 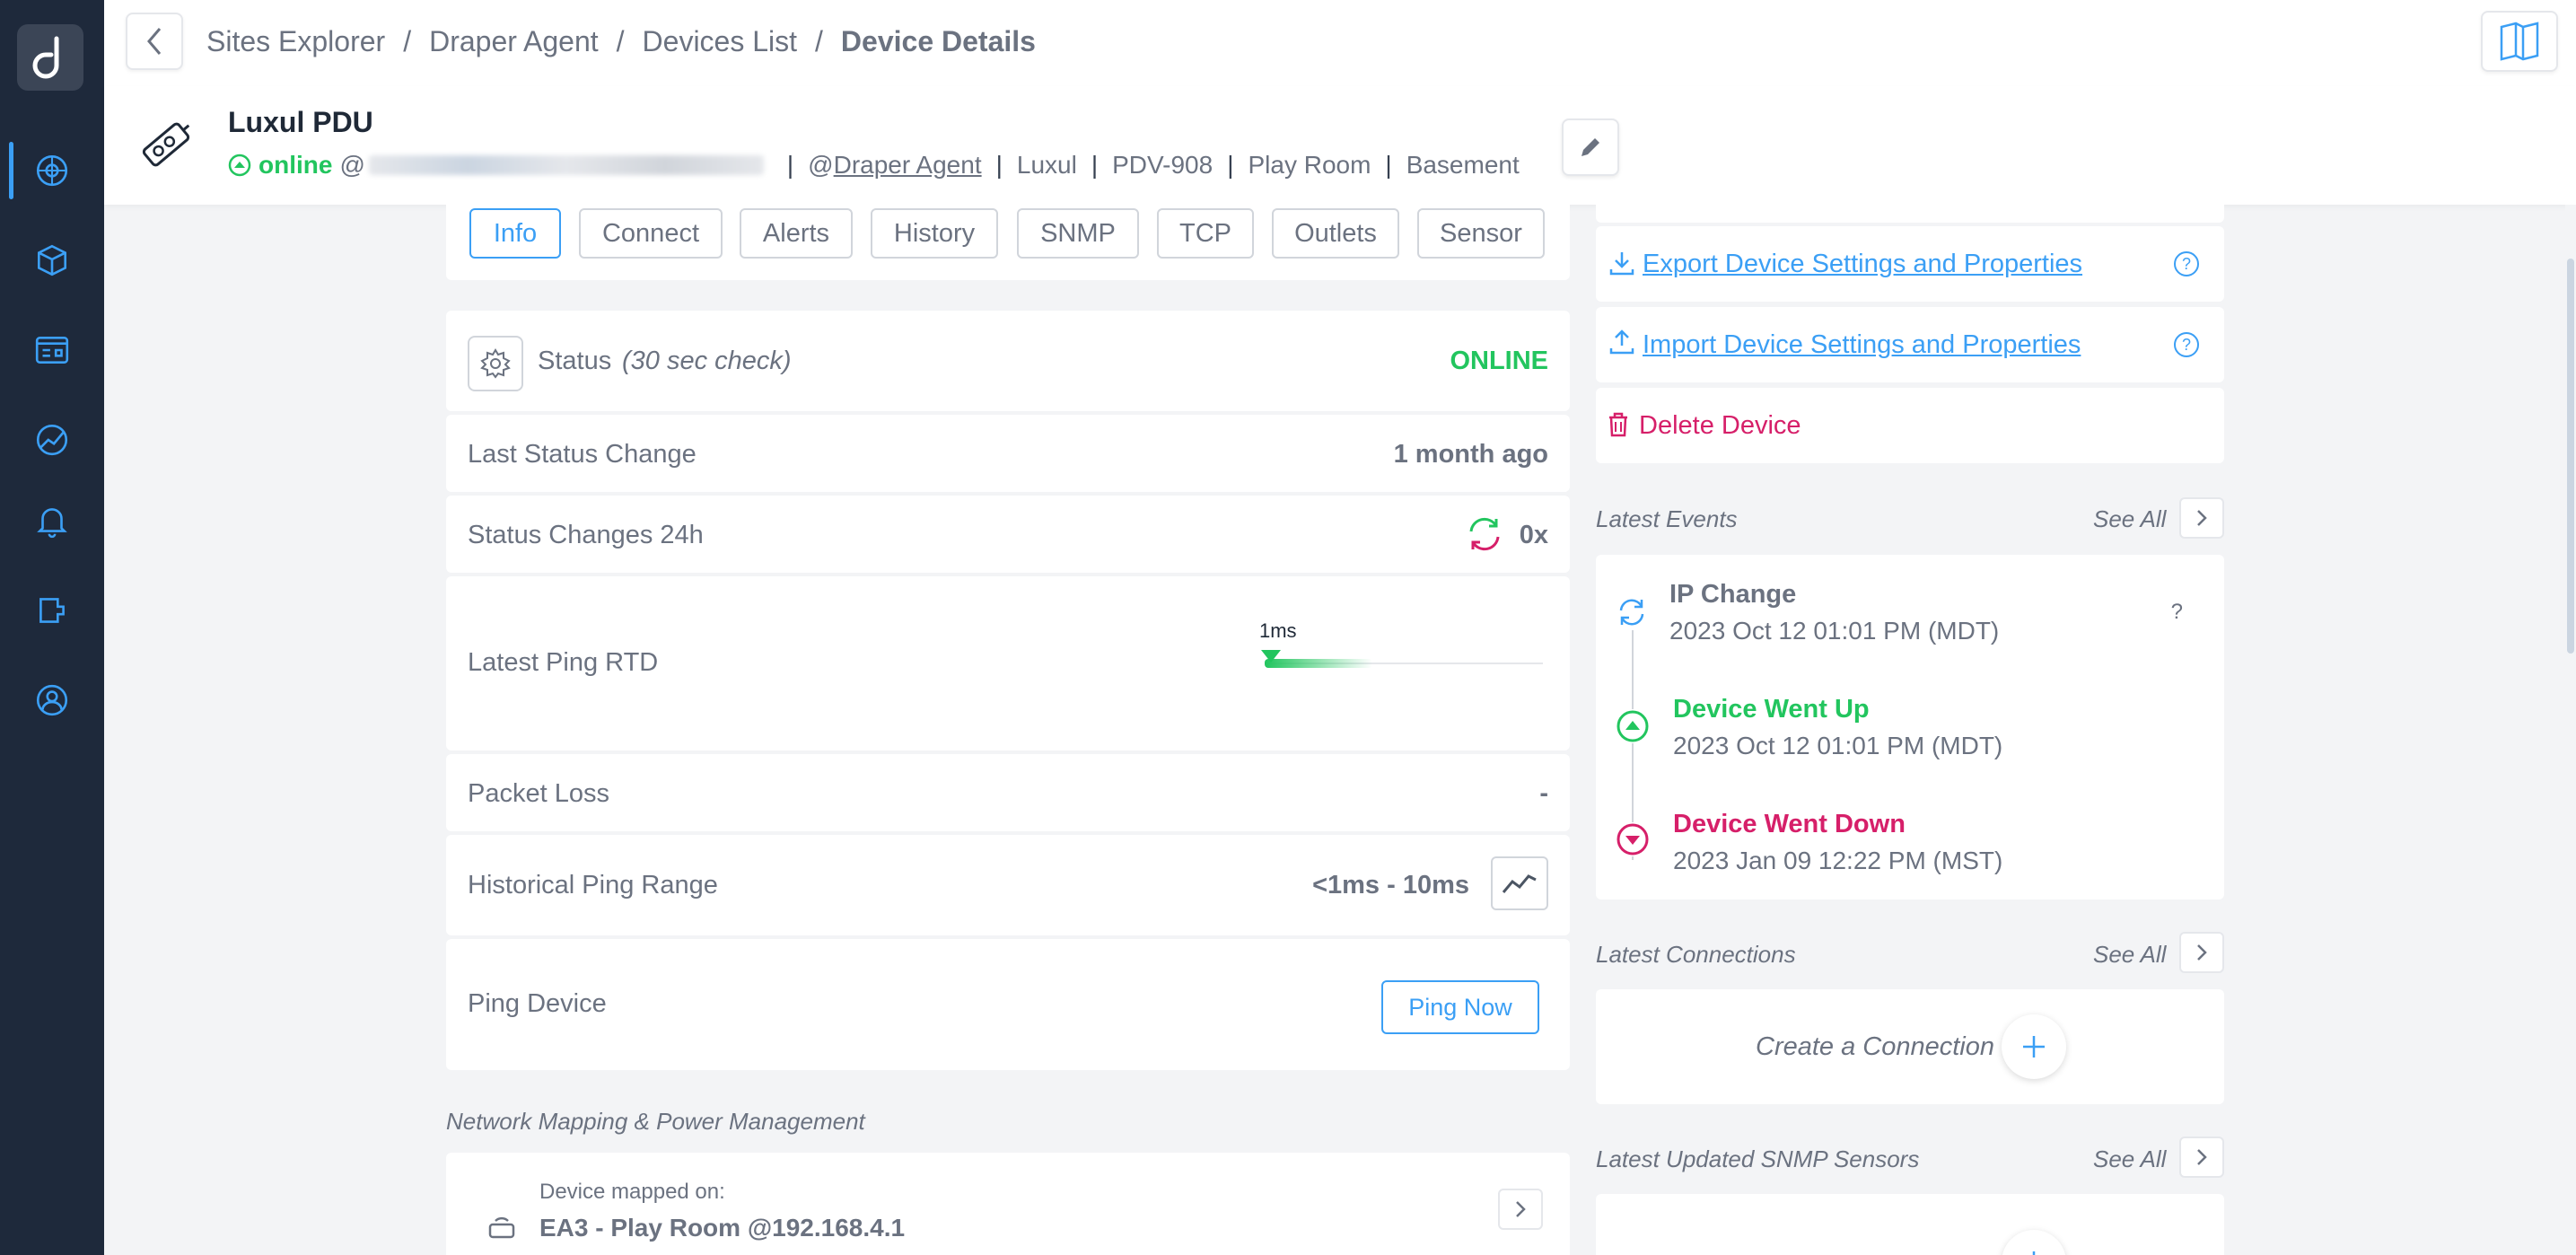 I want to click on ping-now-button: Ping Now, so click(x=1460, y=1007).